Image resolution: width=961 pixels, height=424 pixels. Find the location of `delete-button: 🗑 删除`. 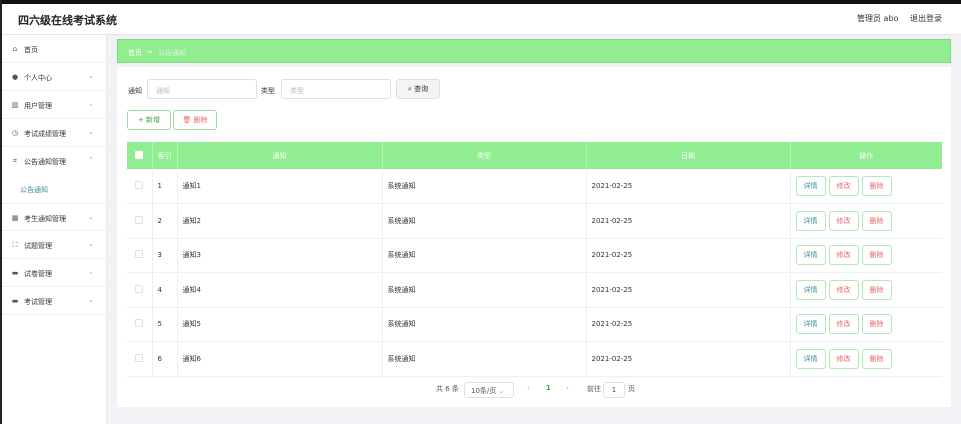

delete-button: 🗑 删除 is located at coordinates (195, 120).